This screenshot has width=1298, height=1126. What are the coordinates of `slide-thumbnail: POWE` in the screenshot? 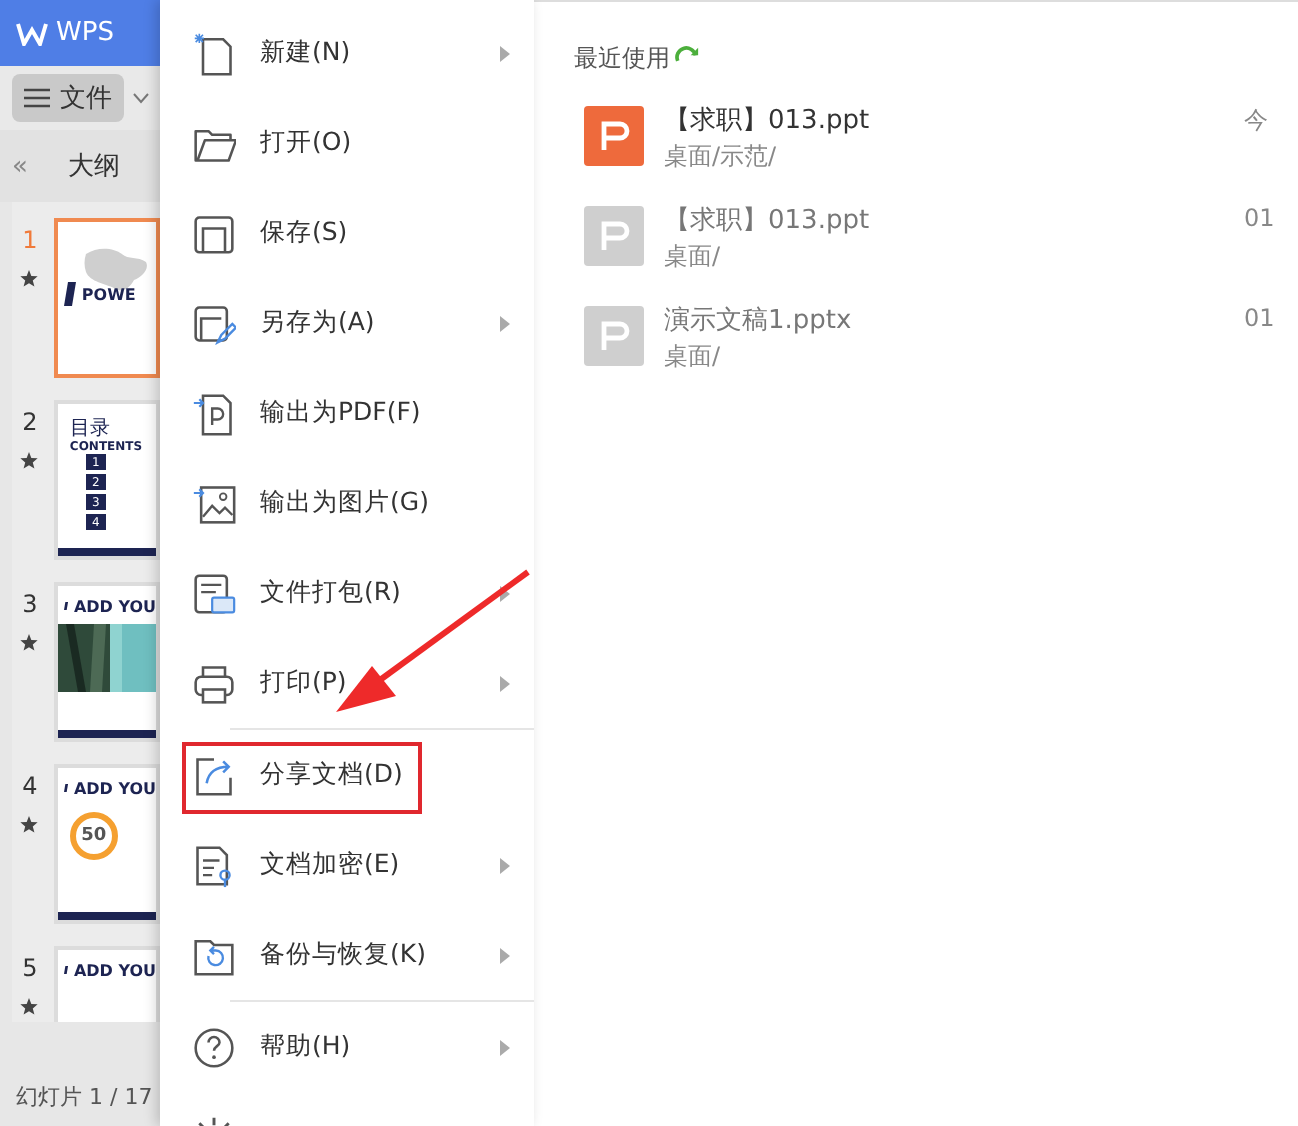 It's located at (106, 298).